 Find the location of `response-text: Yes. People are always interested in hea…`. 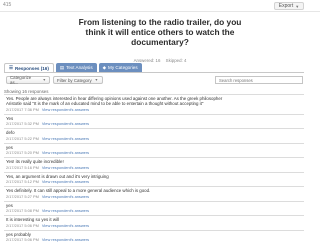

response-text: Yes. People are always interested in hea… is located at coordinates (154, 101).